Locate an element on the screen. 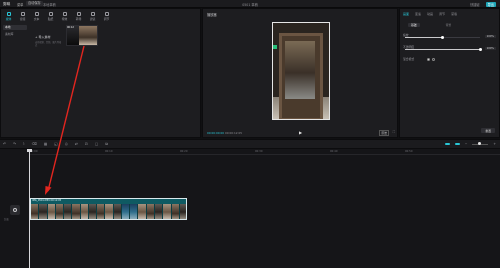 The width and height of the screenshot is (500, 268). video-preview is located at coordinates (301, 71).